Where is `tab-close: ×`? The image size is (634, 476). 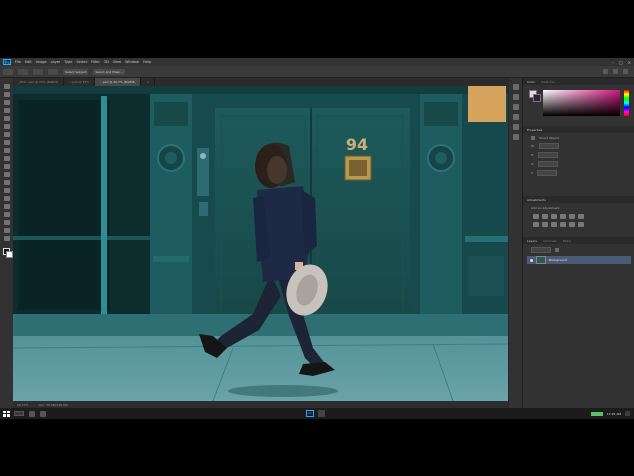
tab-close: × is located at coordinates (148, 82).